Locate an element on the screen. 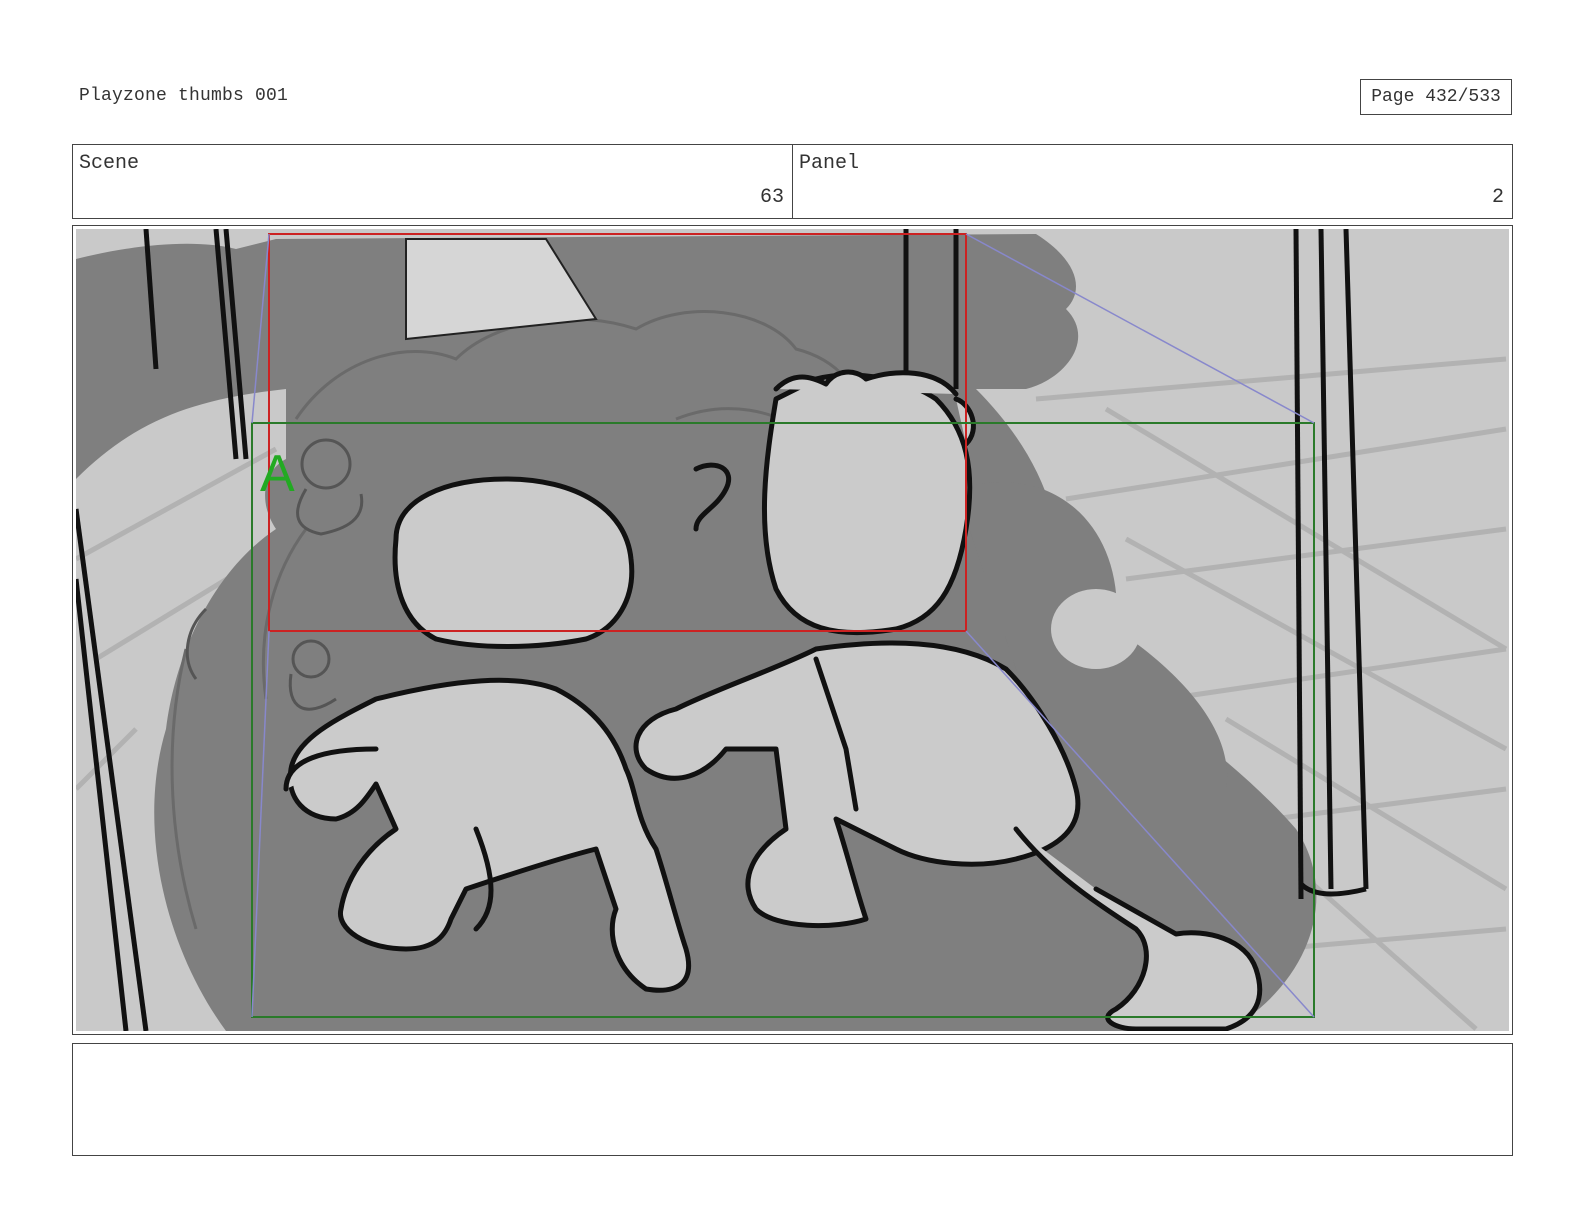 This screenshot has height=1224, width=1584. camera-marker: A is located at coordinates (277, 474).